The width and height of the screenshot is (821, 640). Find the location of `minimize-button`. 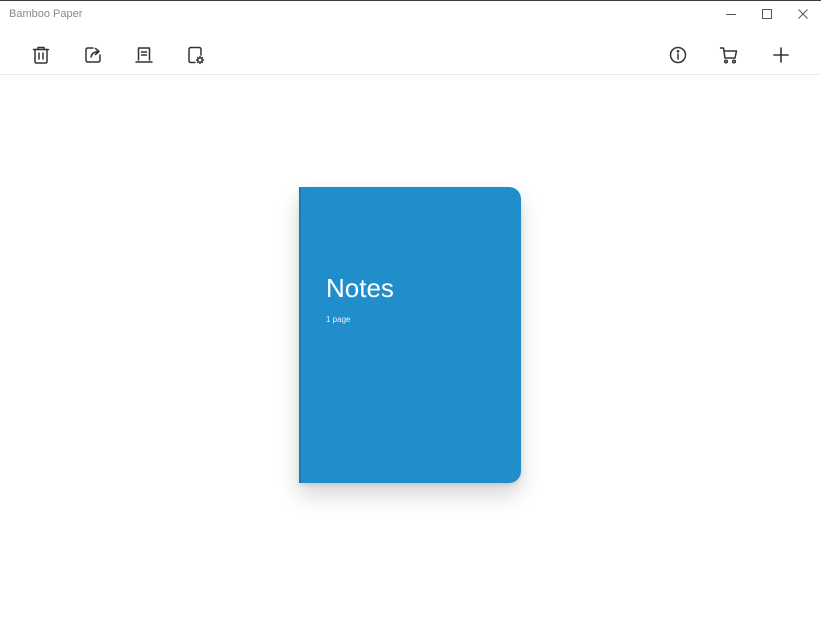

minimize-button is located at coordinates (731, 14).